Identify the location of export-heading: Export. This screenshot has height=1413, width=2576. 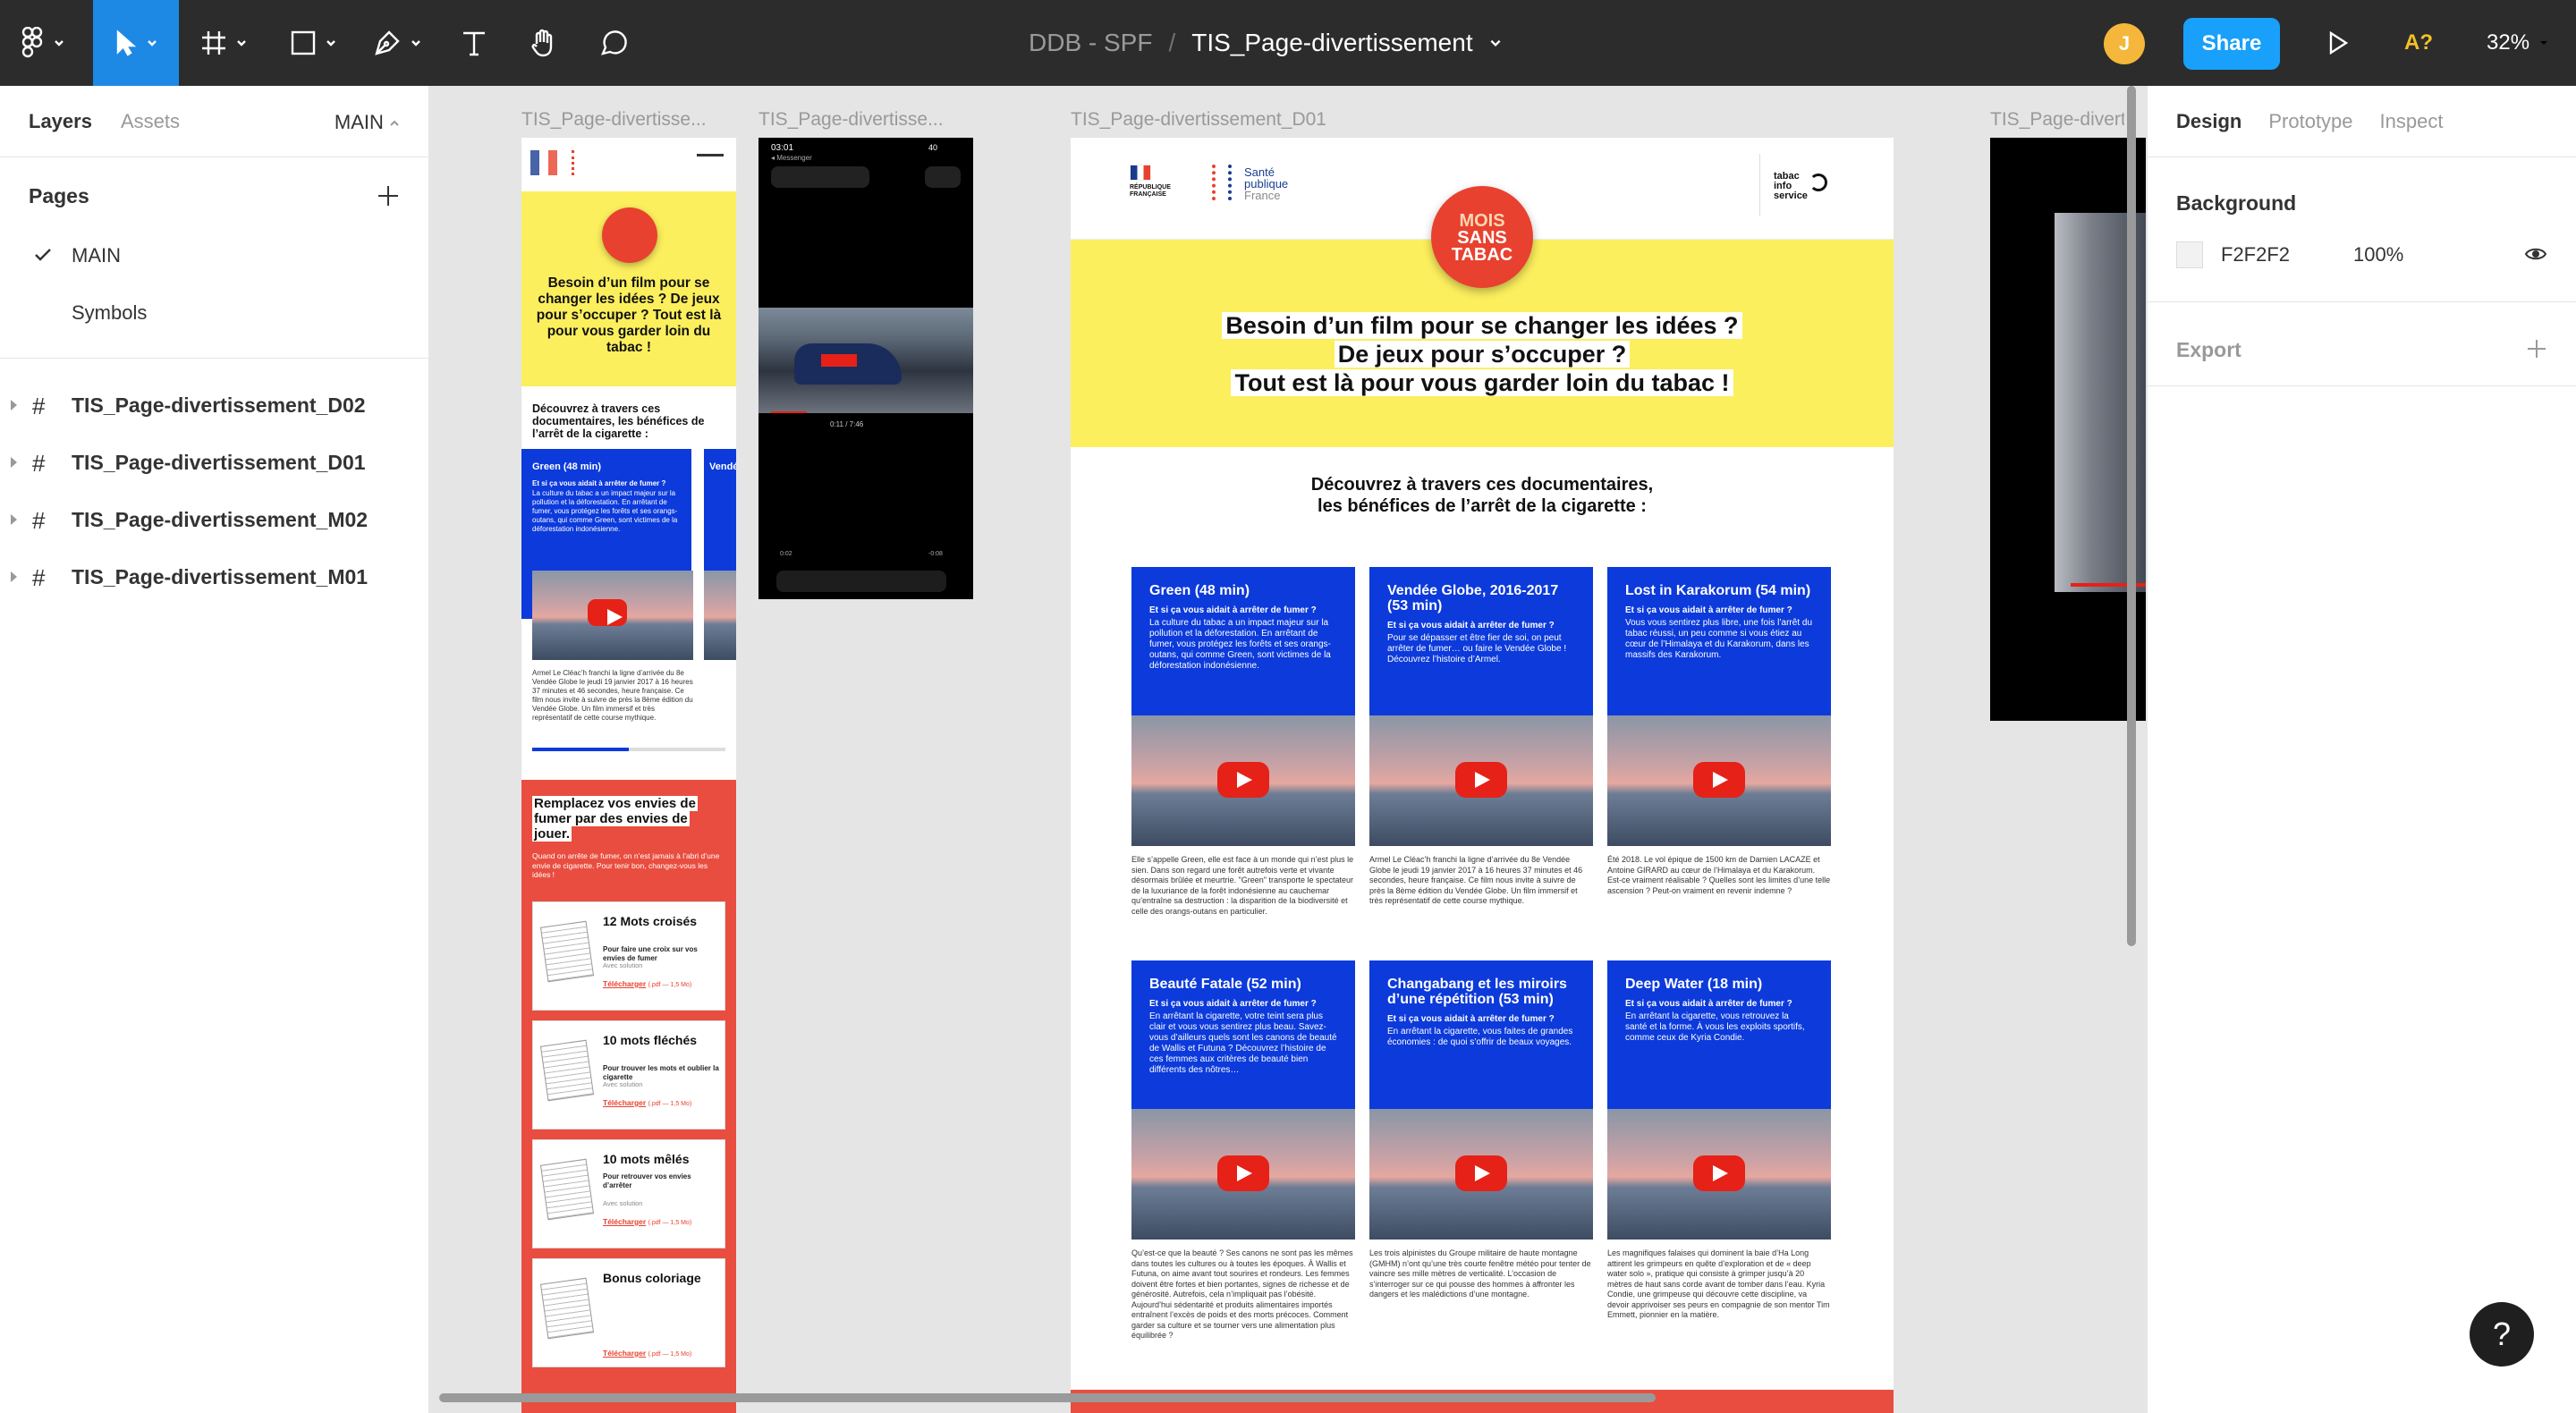
(2208, 349).